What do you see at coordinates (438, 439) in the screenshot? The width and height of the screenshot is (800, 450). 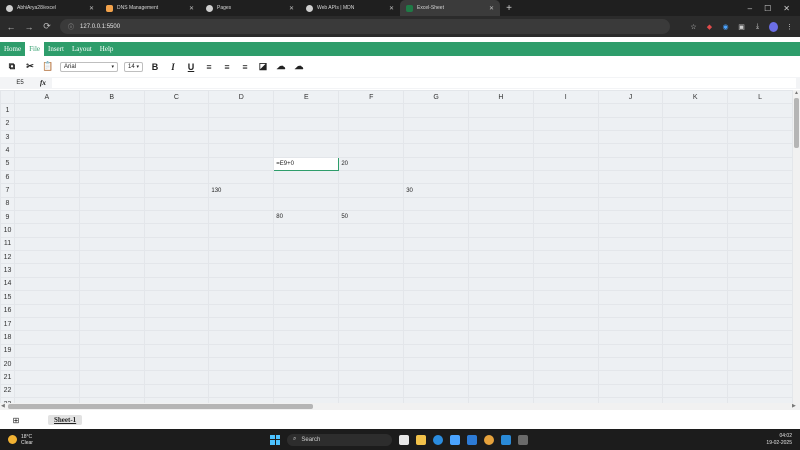 I see `edge-icon` at bounding box center [438, 439].